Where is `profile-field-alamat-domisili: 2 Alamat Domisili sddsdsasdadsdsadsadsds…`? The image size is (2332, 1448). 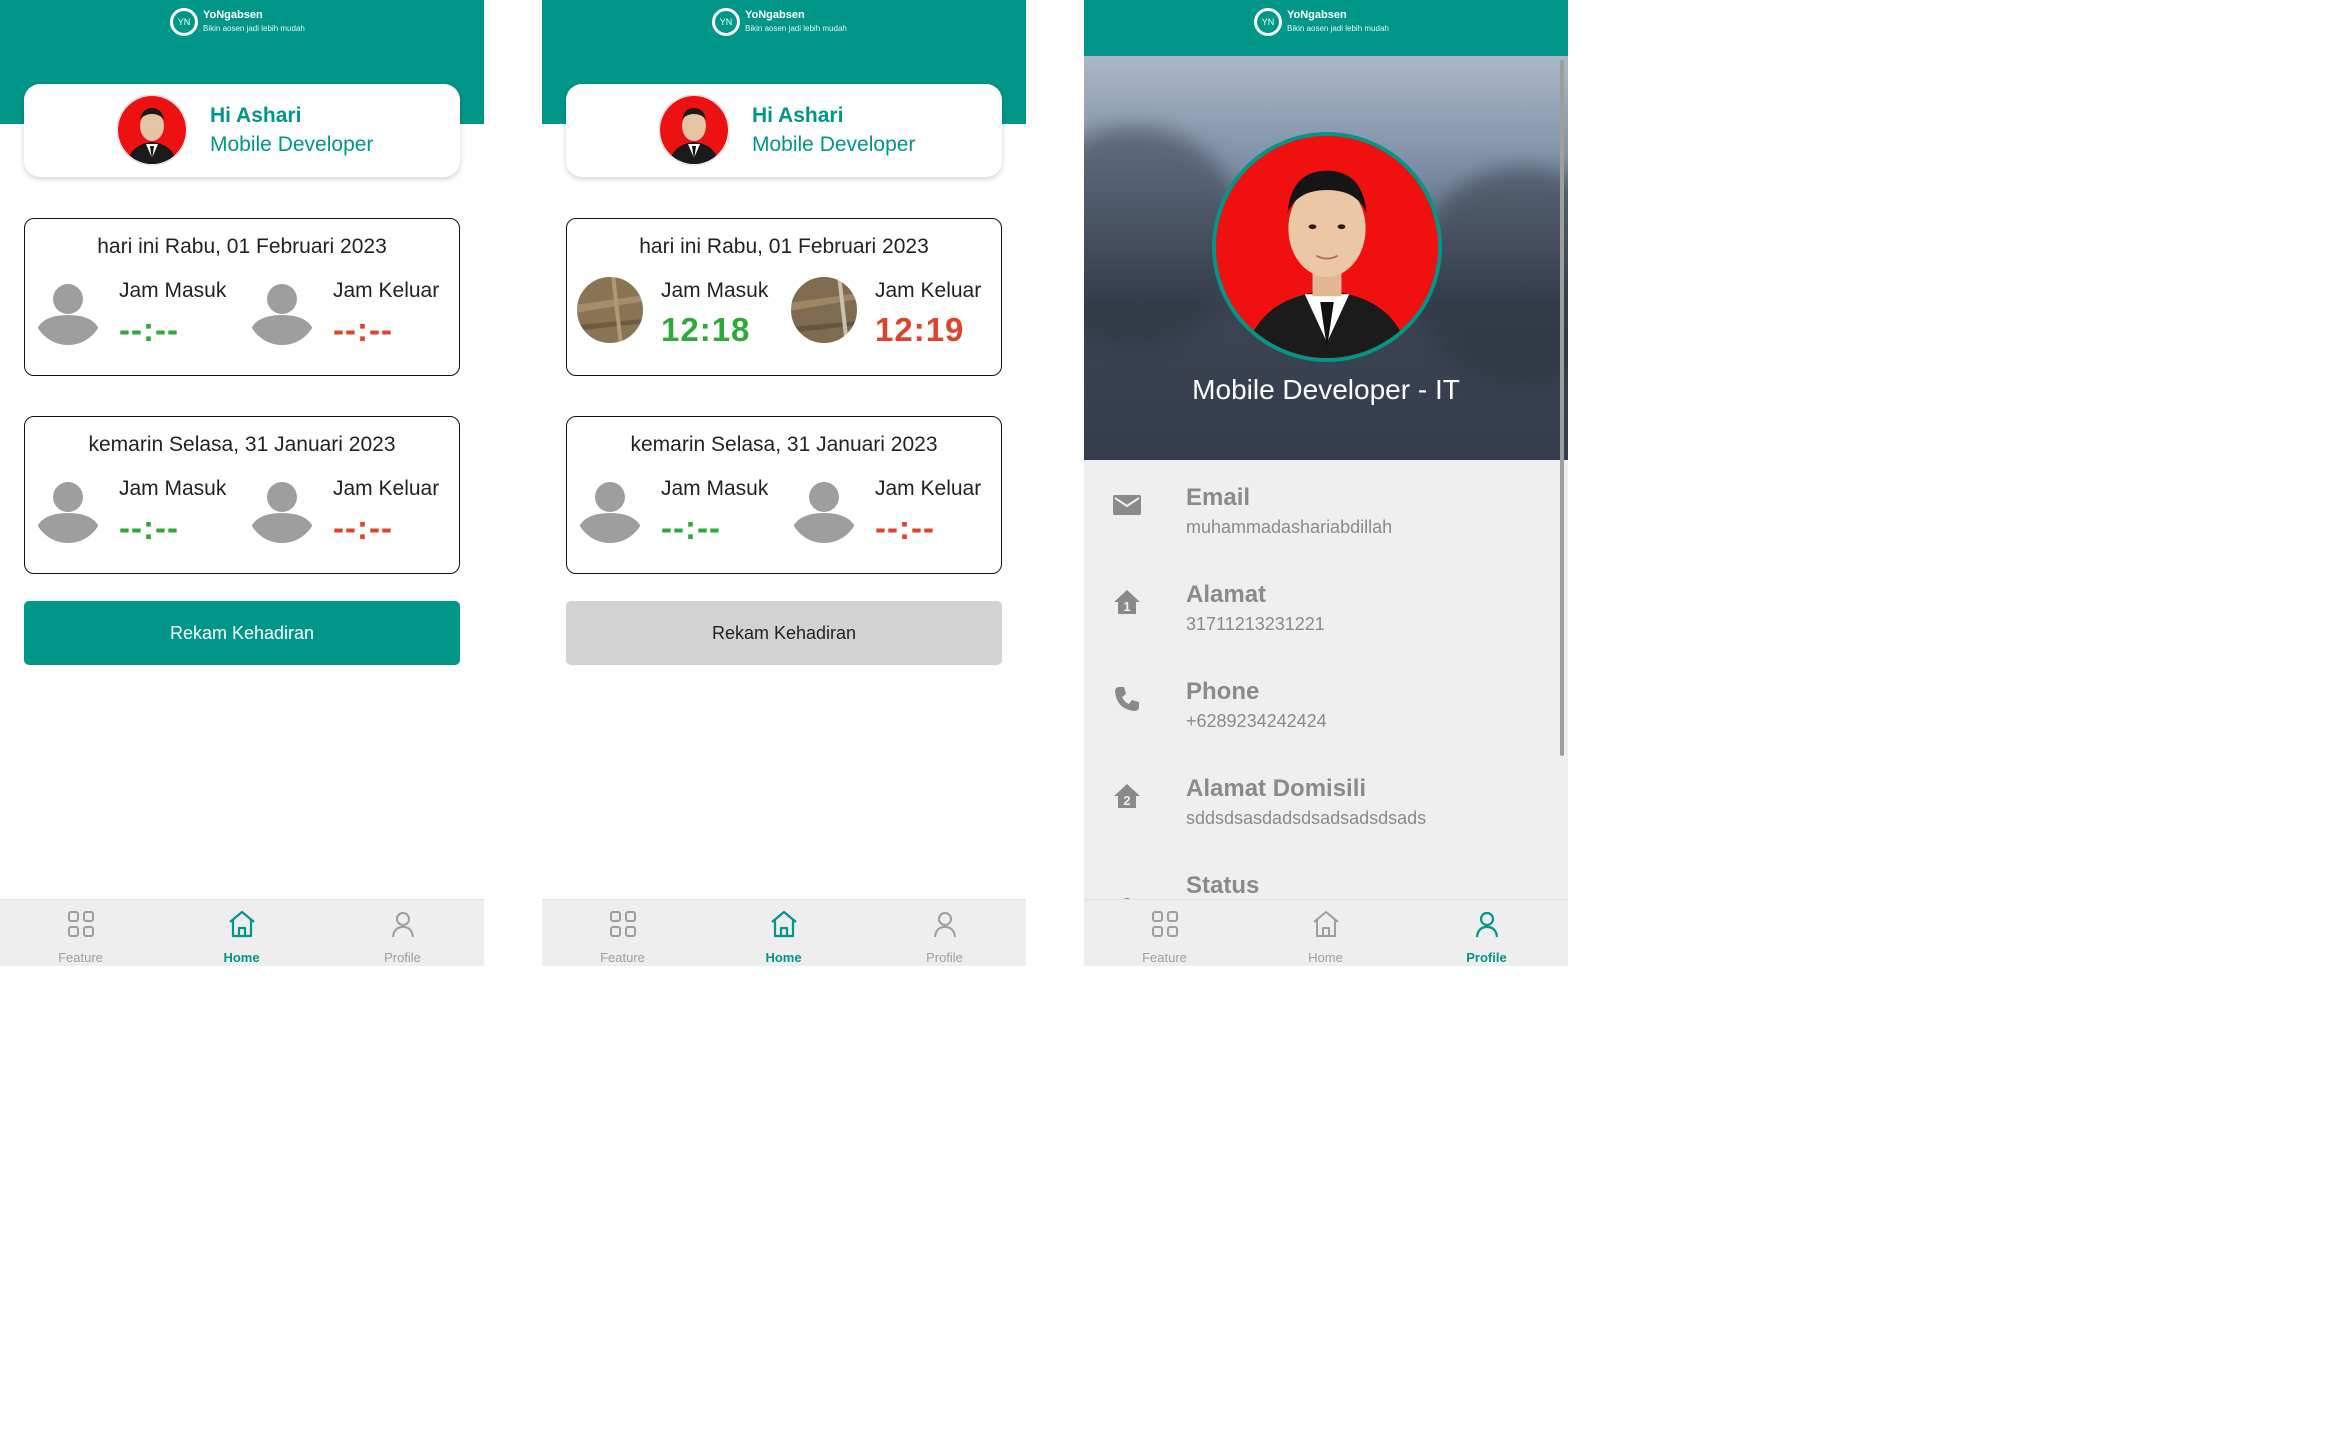 profile-field-alamat-domisili: 2 Alamat Domisili sddsdsasdadsdsadsadsds… is located at coordinates (1326, 799).